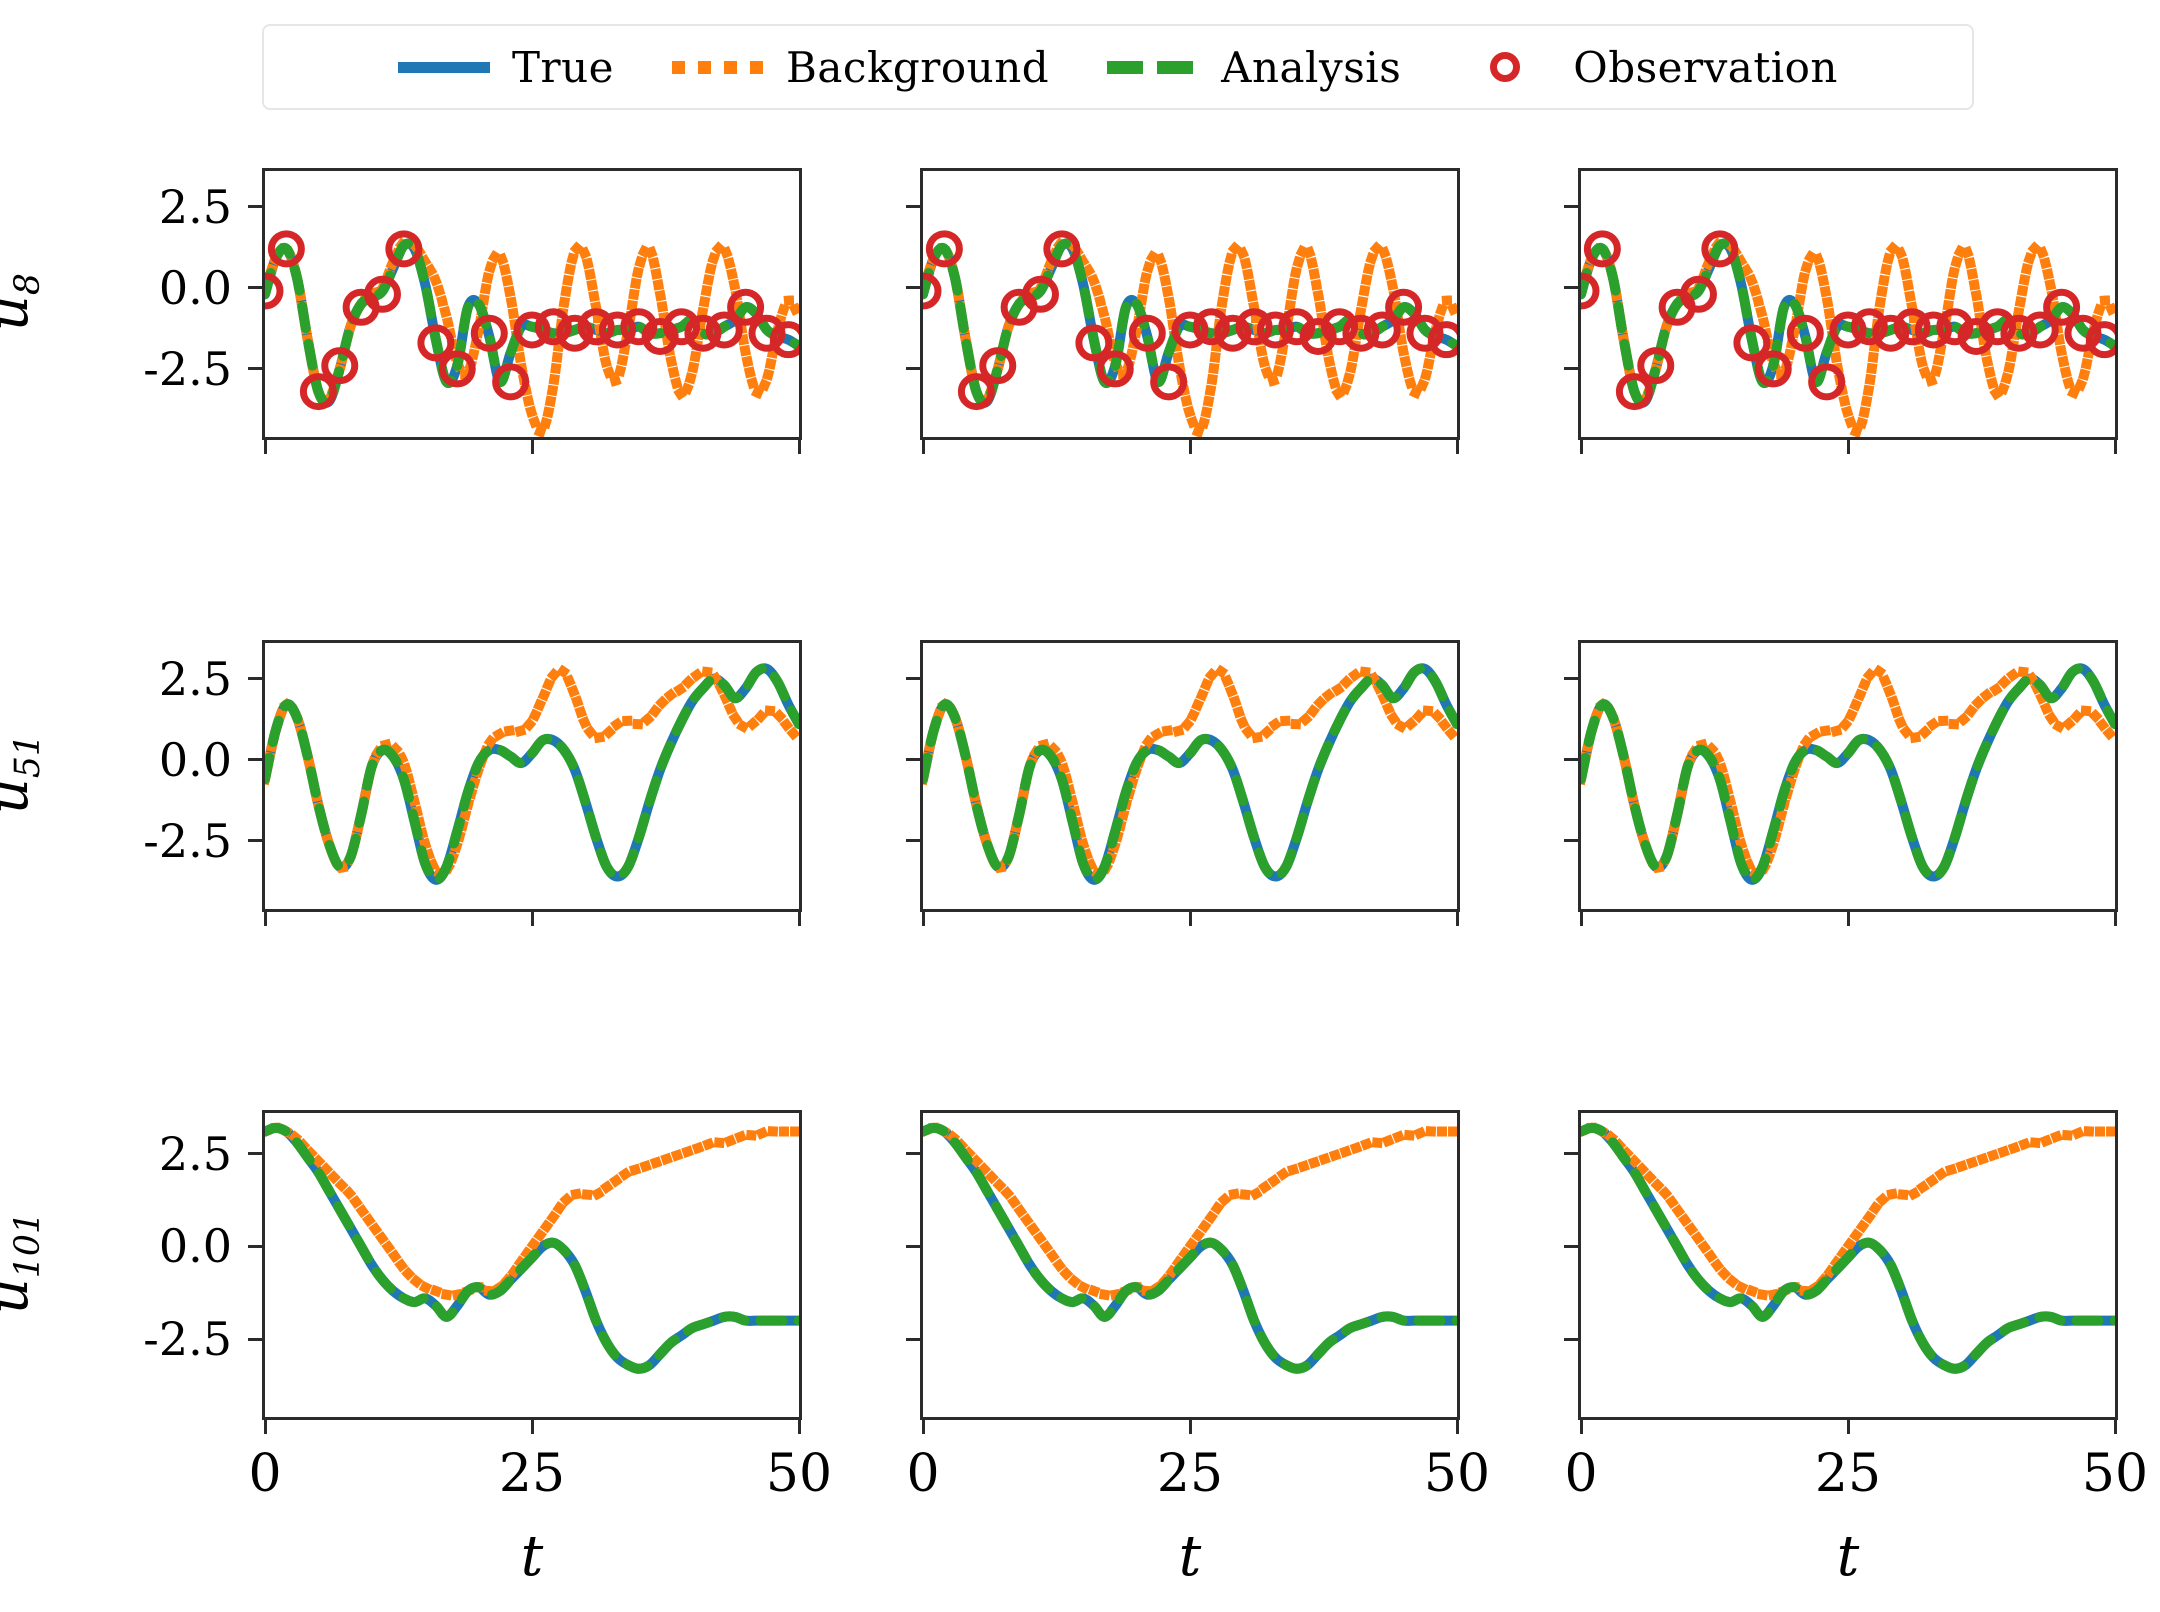 This screenshot has height=1612, width=2160. I want to click on x-tick-label: 50, so click(2115, 1474).